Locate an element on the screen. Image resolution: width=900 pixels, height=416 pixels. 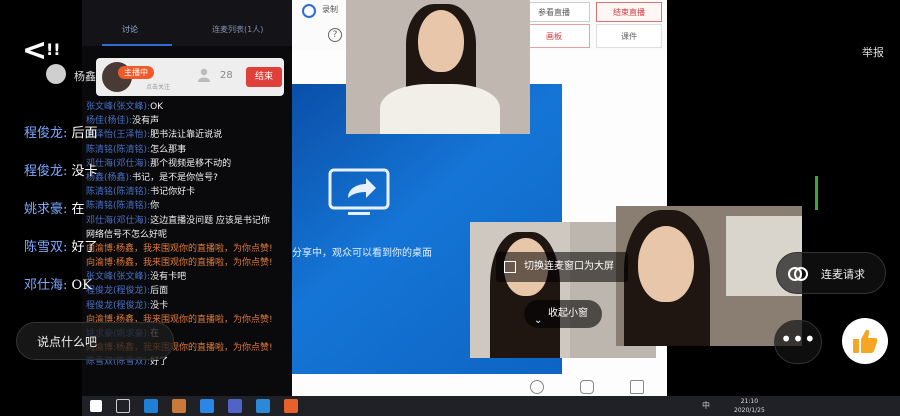
chat-message: 网络信号不怎么好呢 is located at coordinates (188, 235).